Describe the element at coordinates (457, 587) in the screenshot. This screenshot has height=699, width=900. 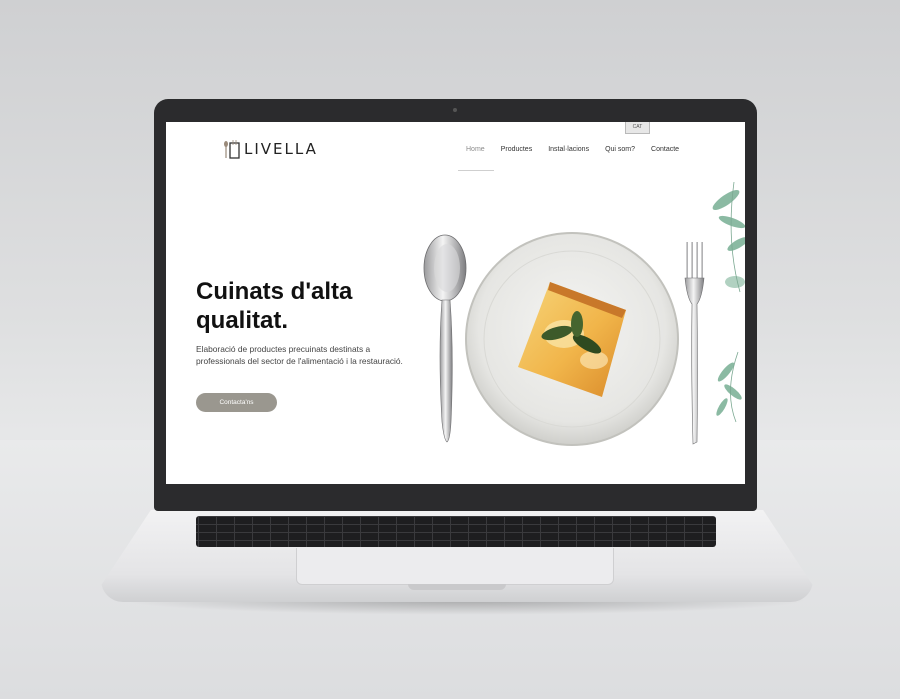
I see `laptop-lip` at that location.